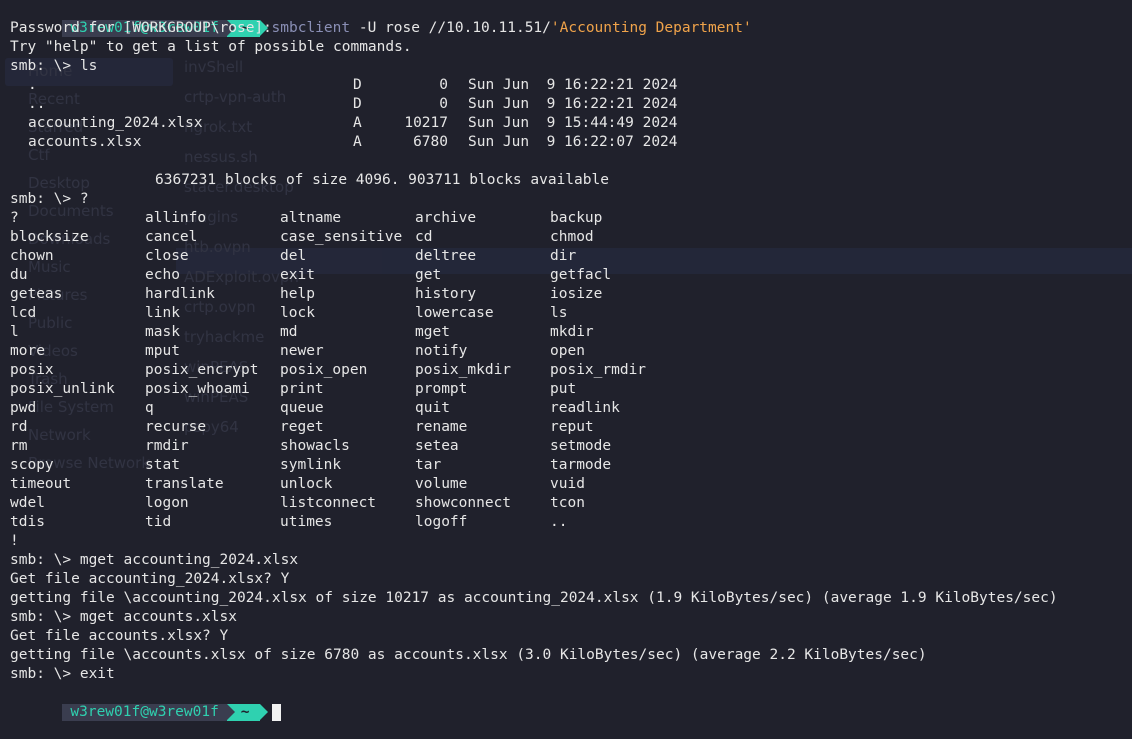 The image size is (1132, 739). I want to click on help-command: open, so click(567, 351).